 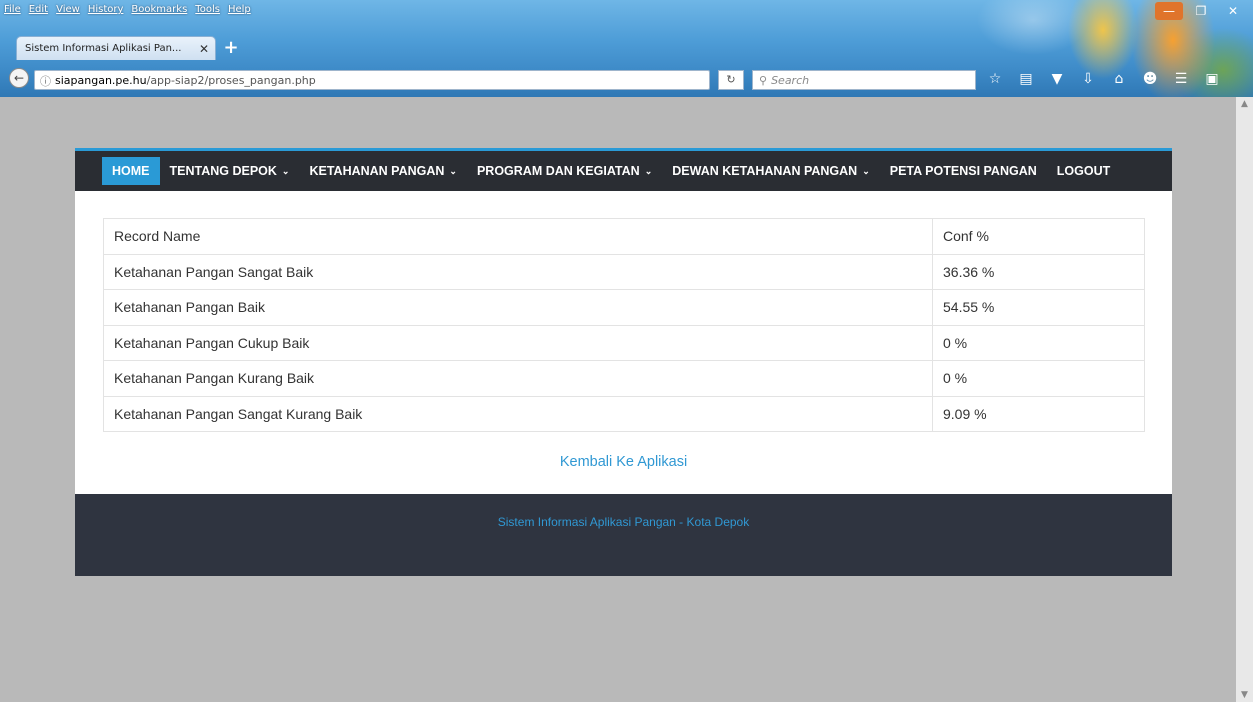 What do you see at coordinates (623, 462) in the screenshot?
I see `back-to-app-link: Kembali Ke Aplikasi` at bounding box center [623, 462].